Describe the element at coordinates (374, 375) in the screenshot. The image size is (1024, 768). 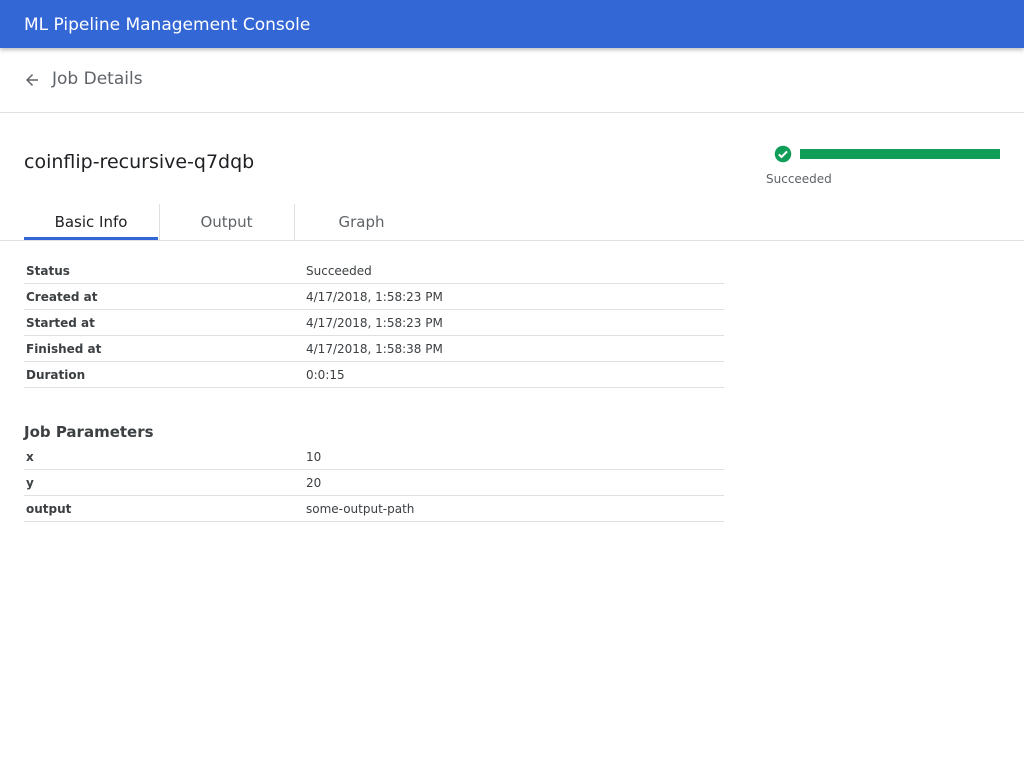
I see `table-row: Duration 0:0:15` at that location.